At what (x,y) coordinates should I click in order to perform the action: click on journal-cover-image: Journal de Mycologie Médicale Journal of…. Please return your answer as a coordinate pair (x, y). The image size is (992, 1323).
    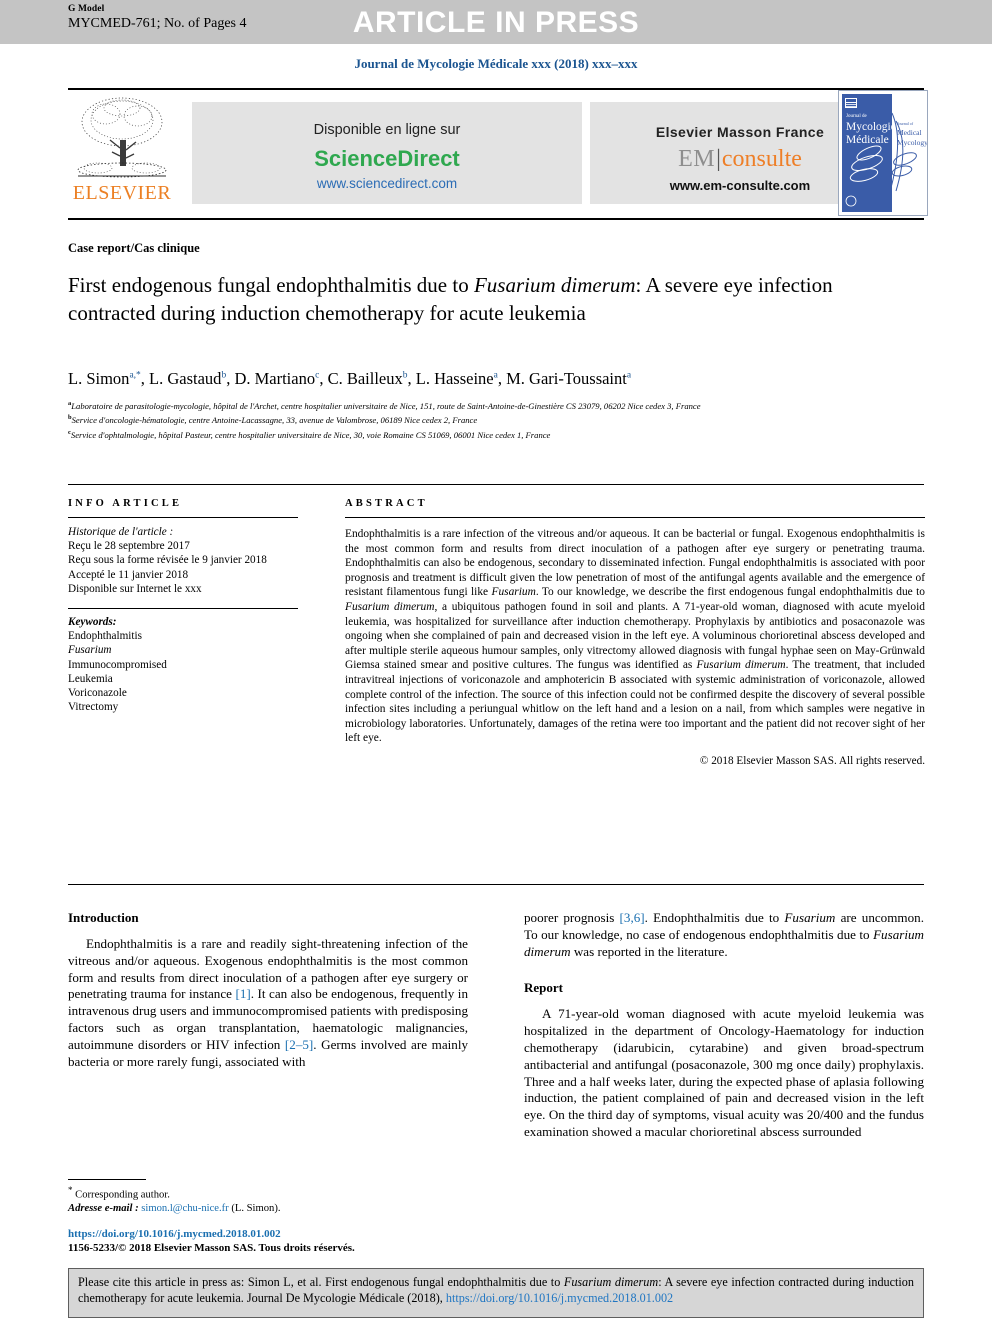
    Looking at the image, I should click on (883, 153).